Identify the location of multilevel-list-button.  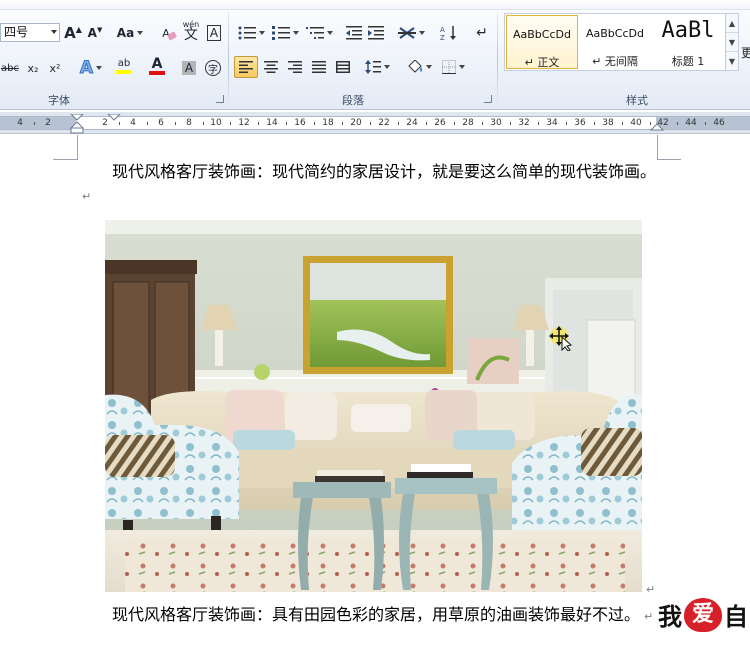
(319, 33).